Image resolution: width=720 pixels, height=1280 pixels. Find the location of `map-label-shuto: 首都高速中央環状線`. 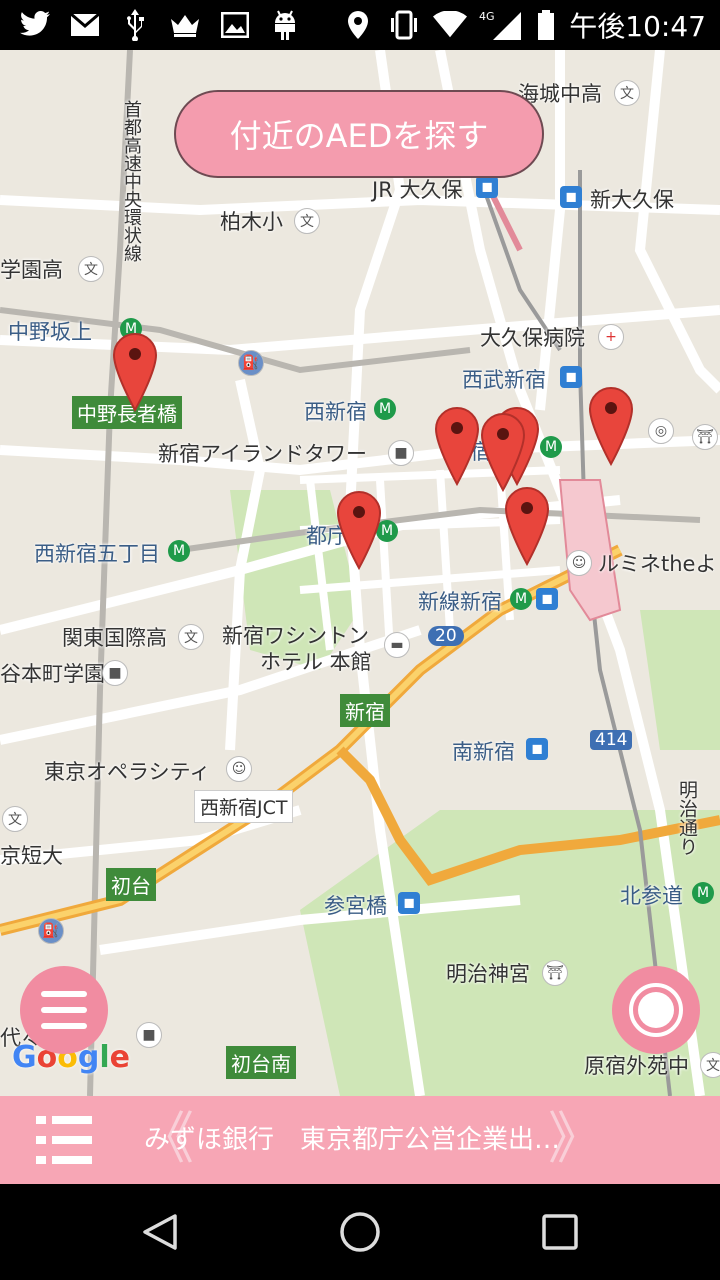

map-label-shuto: 首都高速中央環状線 is located at coordinates (131, 181).